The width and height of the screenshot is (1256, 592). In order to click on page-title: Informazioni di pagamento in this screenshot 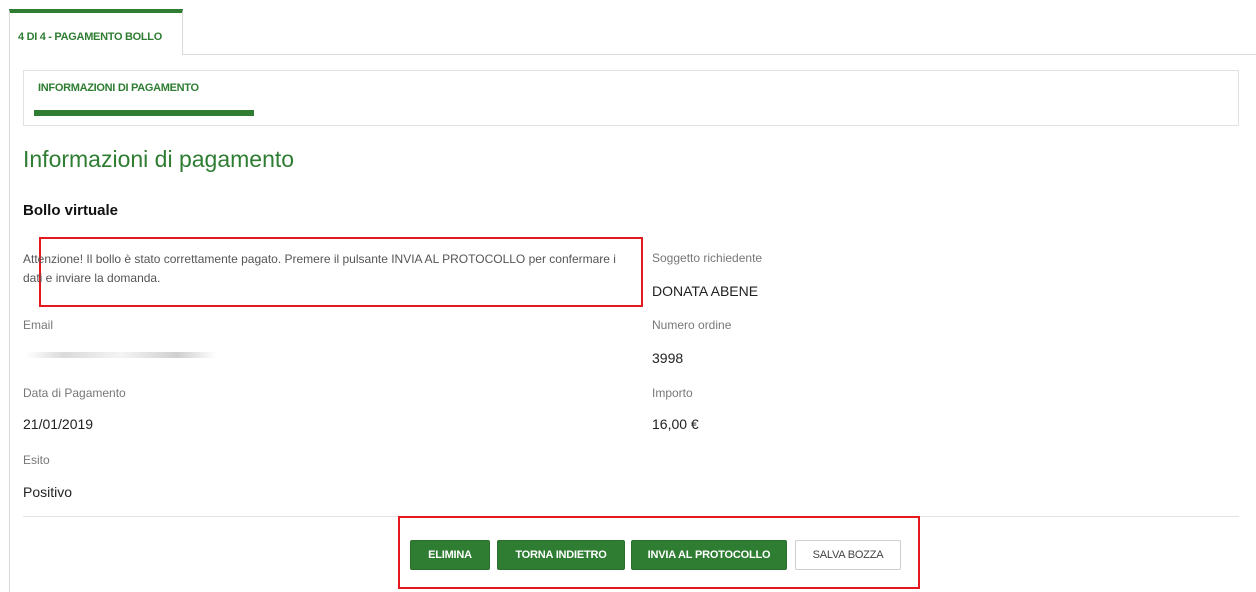, I will do `click(159, 159)`.